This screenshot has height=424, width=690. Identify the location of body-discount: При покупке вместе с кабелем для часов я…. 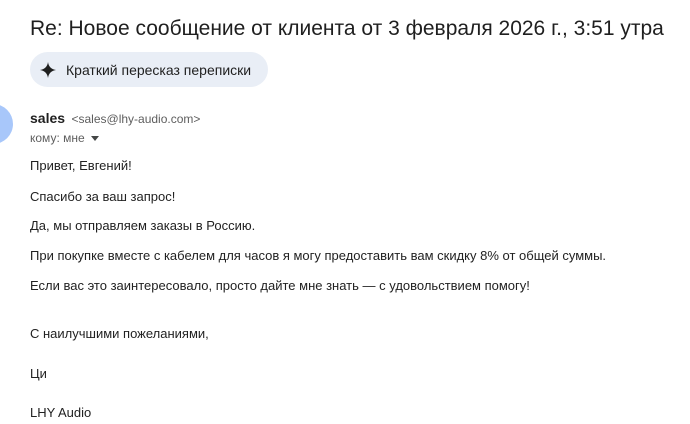
(318, 255).